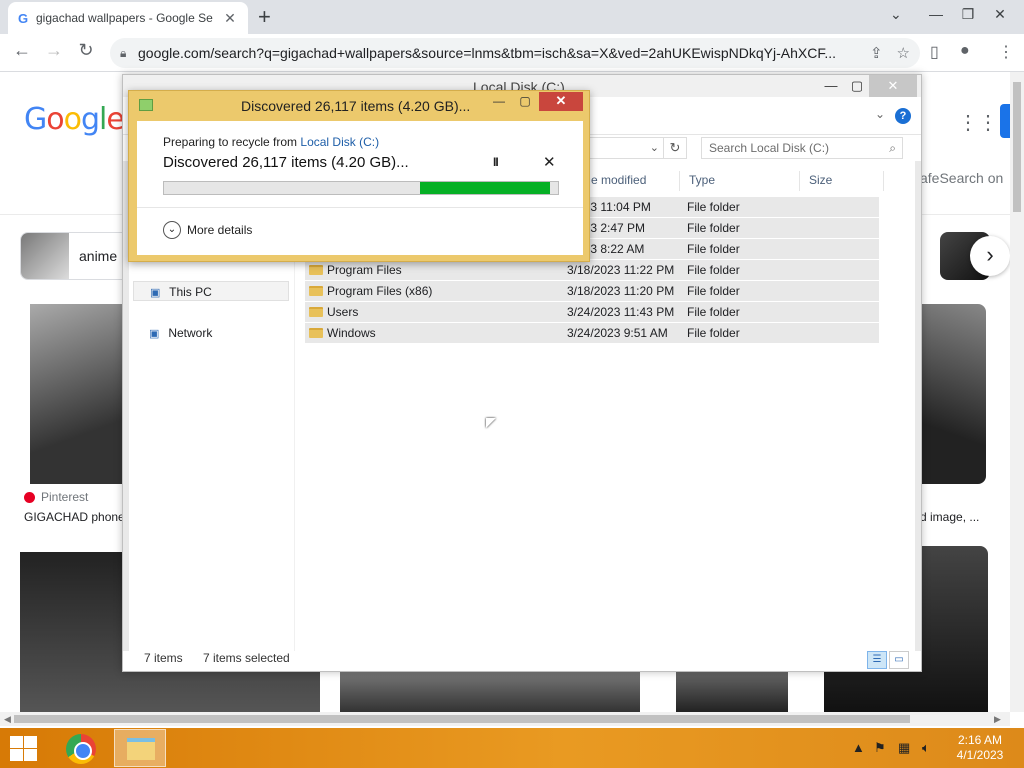 Image resolution: width=1024 pixels, height=768 pixels. What do you see at coordinates (462, 719) in the screenshot?
I see `horizontal-scroll-thumb` at bounding box center [462, 719].